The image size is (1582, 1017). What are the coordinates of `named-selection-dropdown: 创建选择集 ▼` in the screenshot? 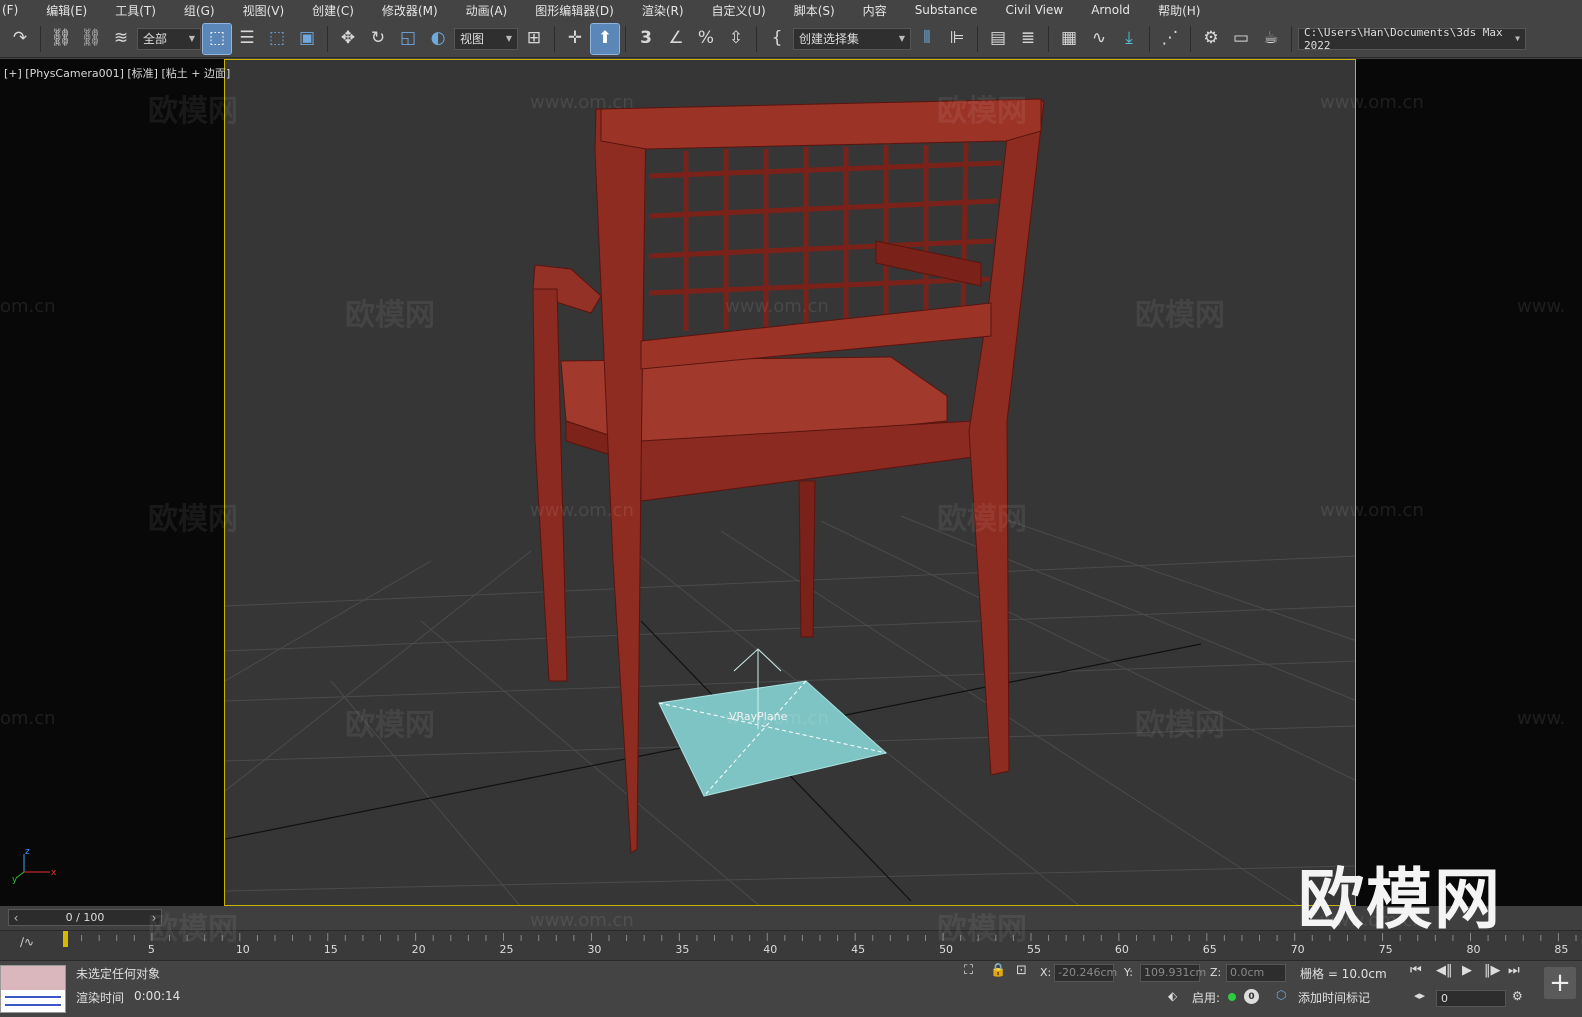 It's located at (852, 38).